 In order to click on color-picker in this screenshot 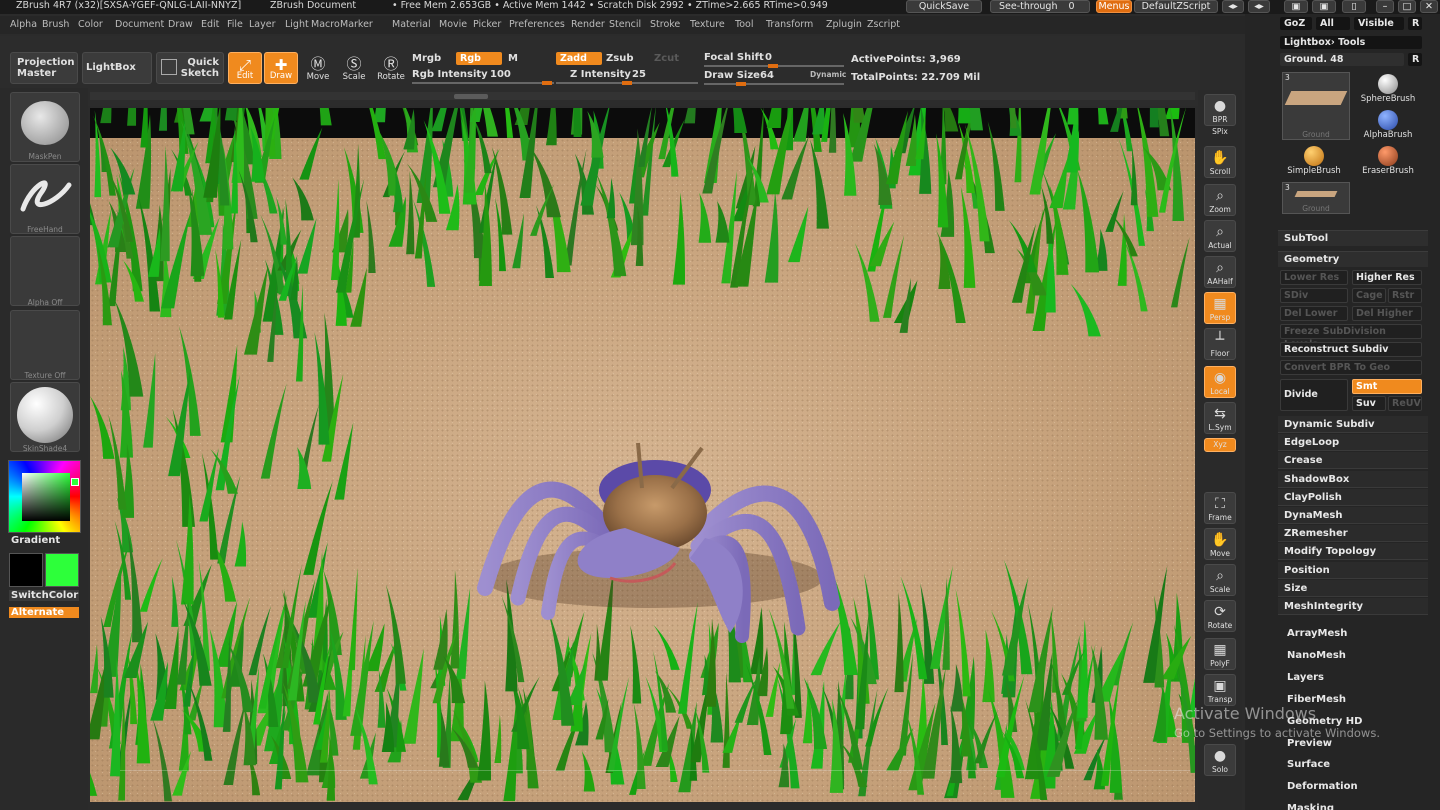, I will do `click(44, 496)`.